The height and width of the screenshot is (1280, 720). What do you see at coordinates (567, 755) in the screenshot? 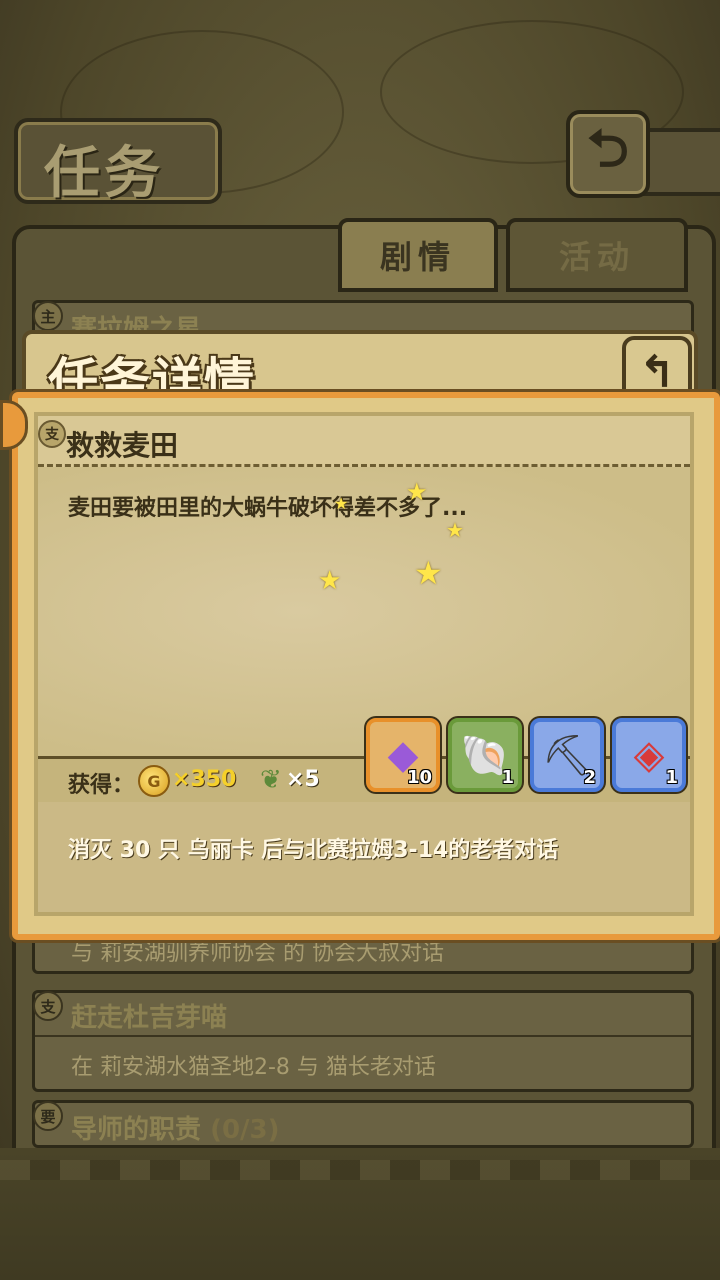
I see `reward-item-slot: ⛏ 2` at bounding box center [567, 755].